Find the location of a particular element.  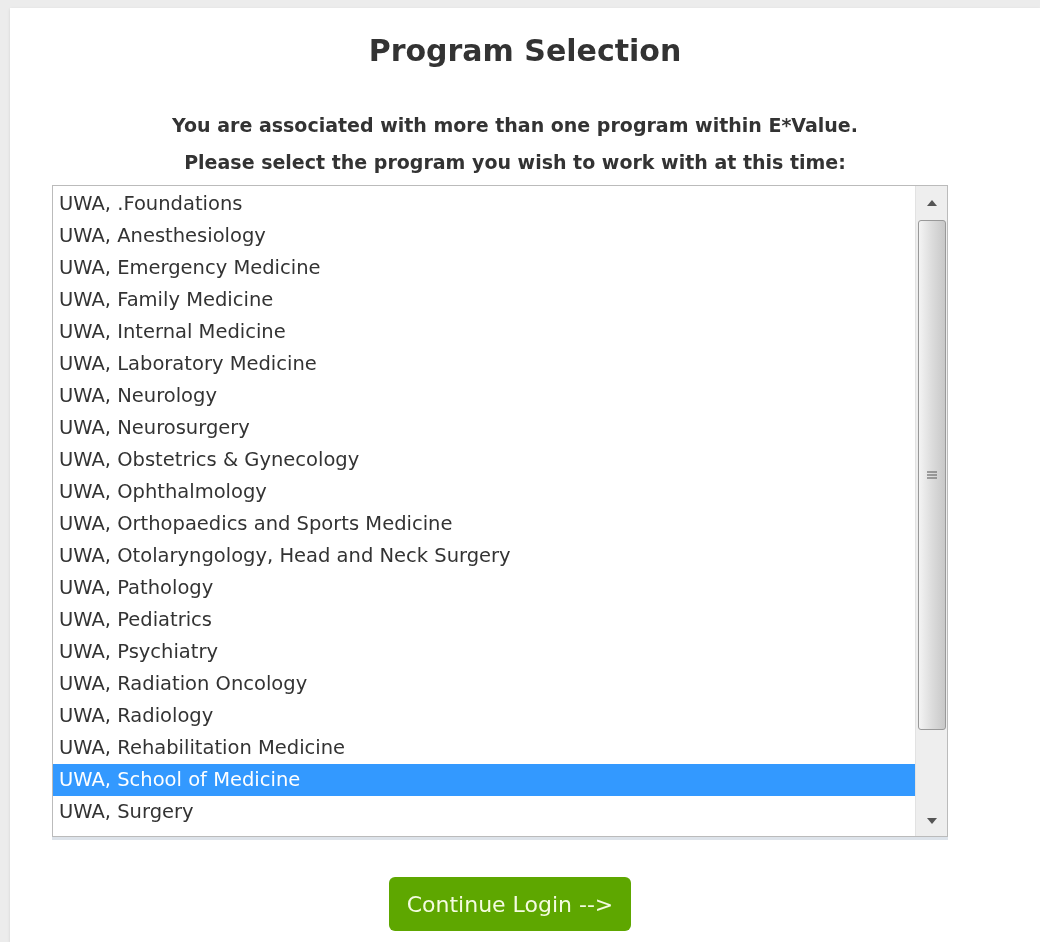

scroll-thumb is located at coordinates (931, 475).